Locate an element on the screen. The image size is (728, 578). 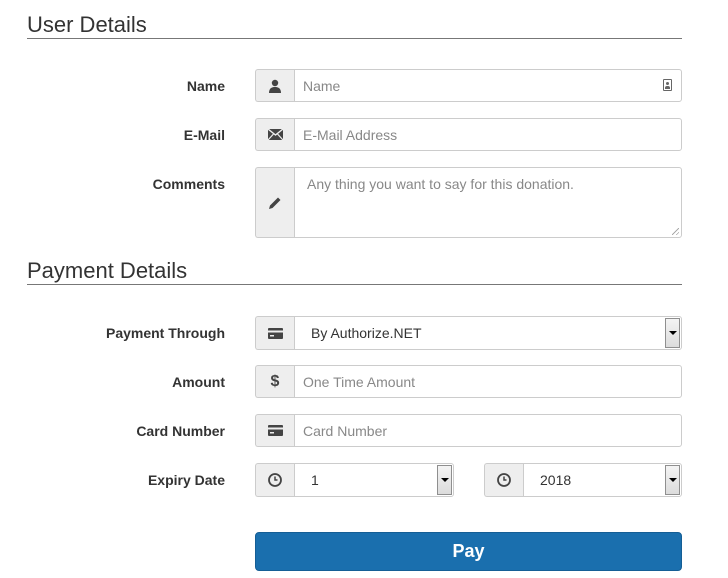
envelope-icon is located at coordinates (274, 134).